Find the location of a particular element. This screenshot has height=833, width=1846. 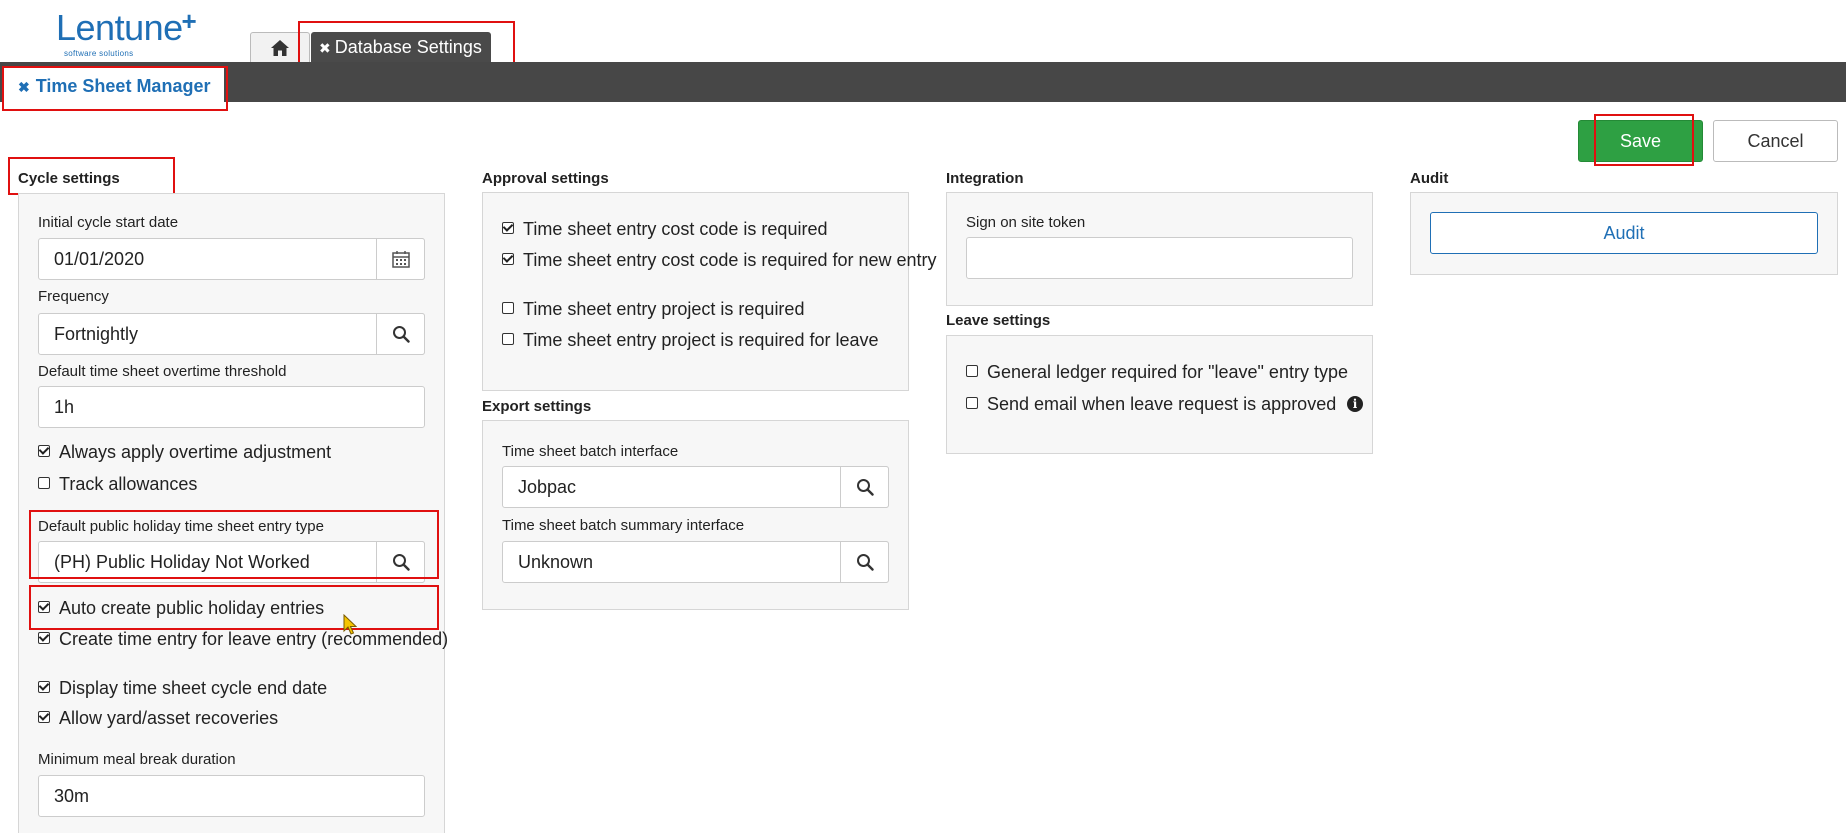

batch-summary-input: Unknown is located at coordinates (695, 562).